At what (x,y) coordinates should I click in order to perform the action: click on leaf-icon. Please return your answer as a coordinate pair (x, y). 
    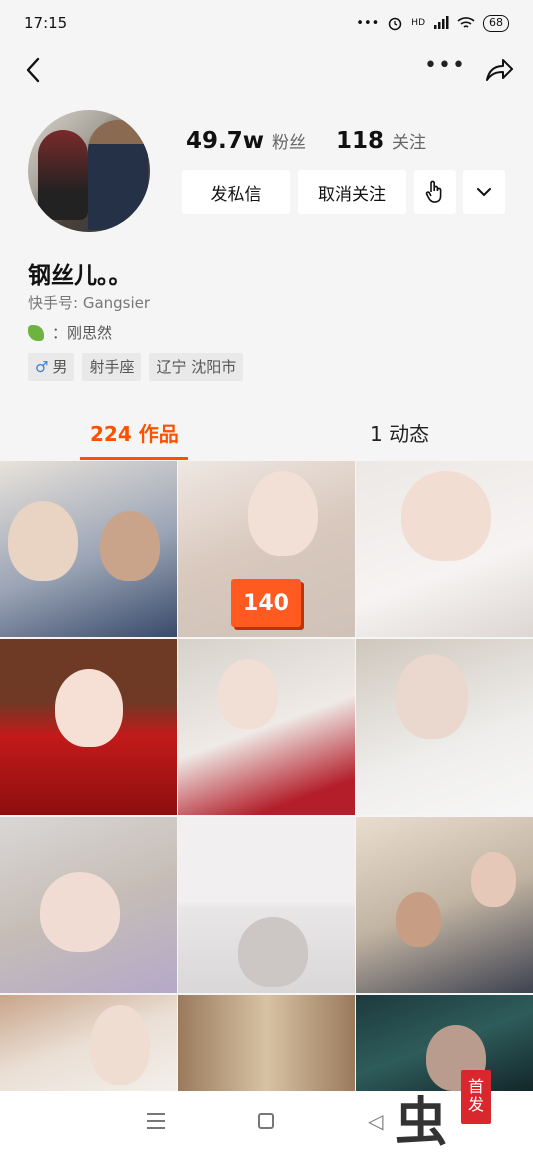
    Looking at the image, I should click on (36, 332).